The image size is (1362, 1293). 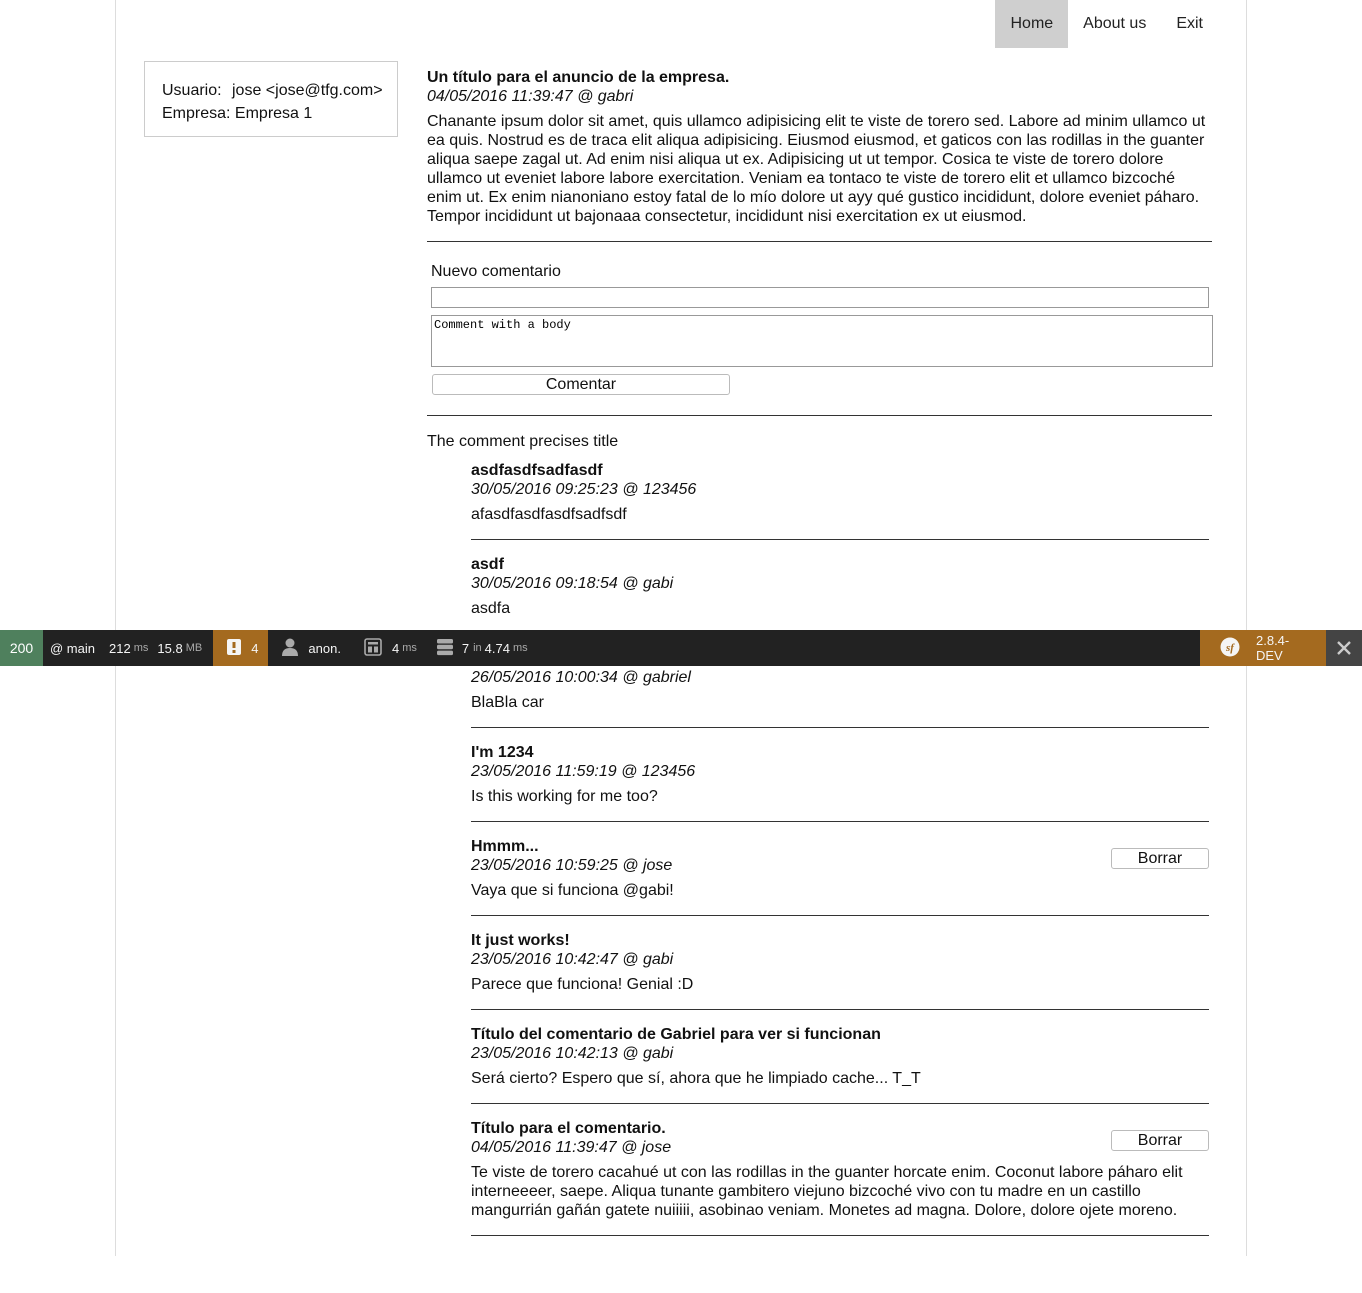 What do you see at coordinates (530, 96) in the screenshot?
I see `announcement-meta: 04/05/2016 11:39:47 @ gabri` at bounding box center [530, 96].